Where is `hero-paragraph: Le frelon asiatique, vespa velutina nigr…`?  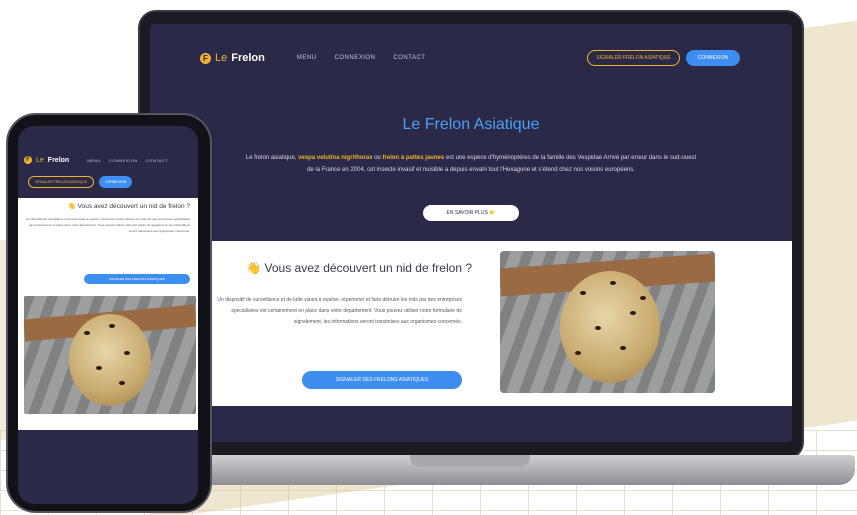
hero-paragraph: Le frelon asiatique, vespa velutina nigr… is located at coordinates (471, 164).